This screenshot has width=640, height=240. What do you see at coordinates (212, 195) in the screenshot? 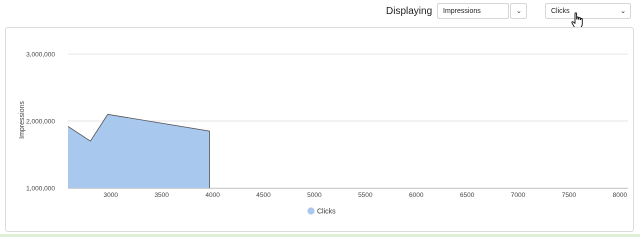
I see `x-tick-label: 4000` at bounding box center [212, 195].